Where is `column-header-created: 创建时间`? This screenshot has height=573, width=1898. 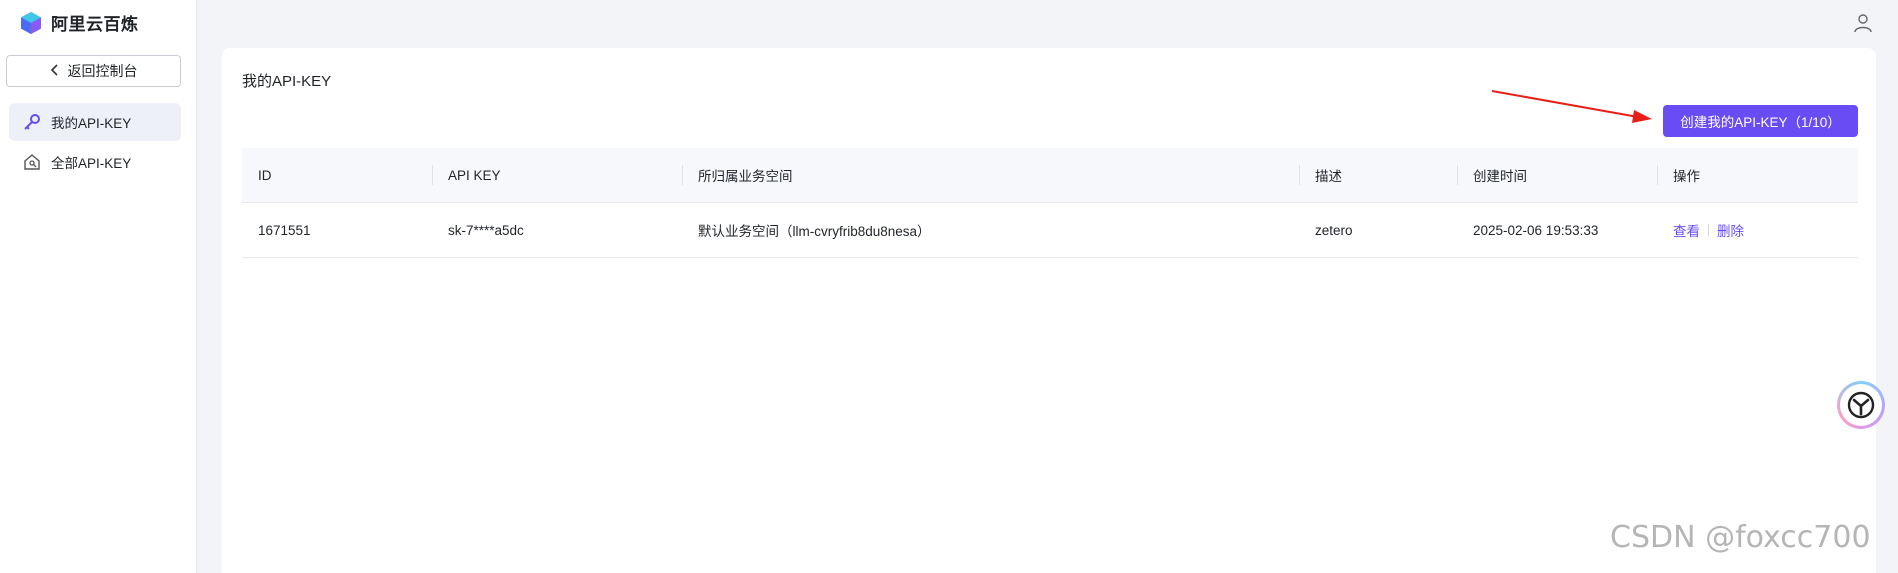
column-header-created: 创建时间 is located at coordinates (1557, 175).